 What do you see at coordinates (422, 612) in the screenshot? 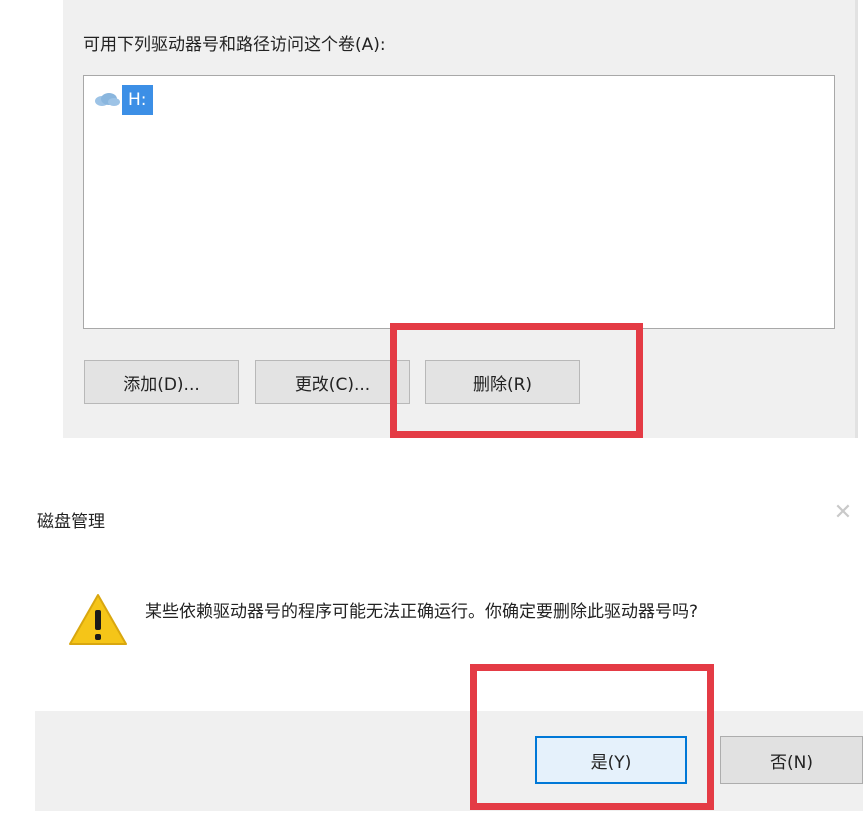
I see `dialog-message: 某些依赖驱动器号的程序可能无法正确运行。你确定要删除此驱动器号吗?` at bounding box center [422, 612].